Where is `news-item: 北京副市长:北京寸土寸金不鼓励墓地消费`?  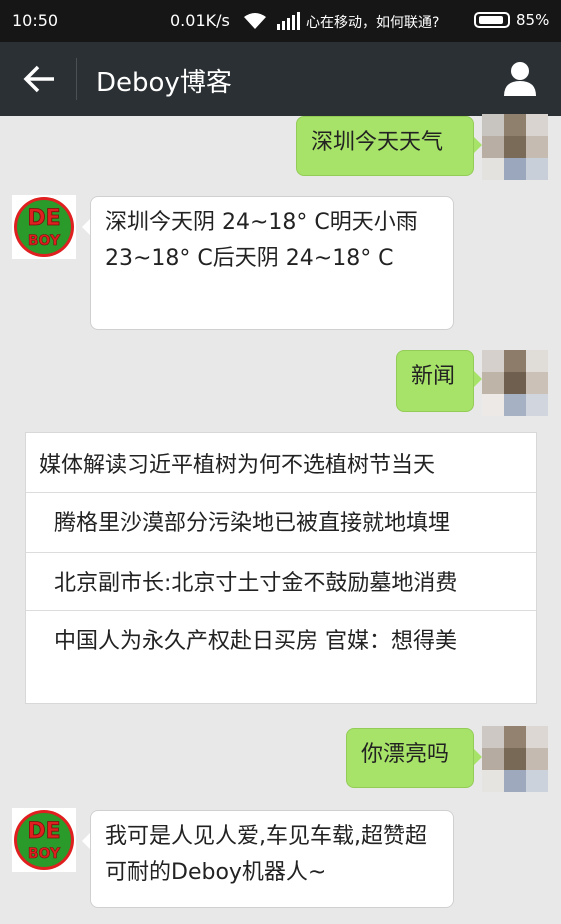
news-item: 北京副市长:北京寸土寸金不鼓励墓地消费 is located at coordinates (281, 582).